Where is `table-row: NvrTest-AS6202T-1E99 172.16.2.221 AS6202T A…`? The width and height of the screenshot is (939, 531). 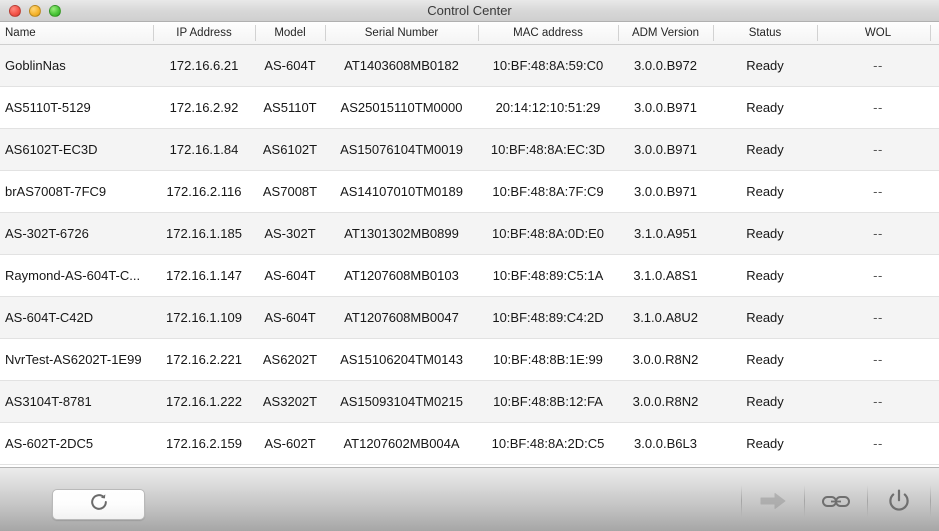
table-row: NvrTest-AS6202T-1E99 172.16.2.221 AS6202T A… is located at coordinates (469, 360).